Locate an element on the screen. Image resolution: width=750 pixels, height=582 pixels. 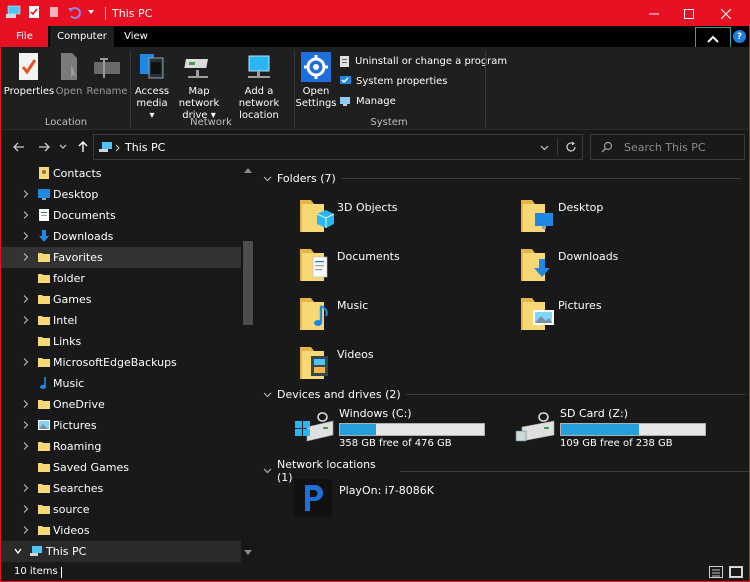
folder-tile-3d-objects: 3D Objects is located at coordinates (399, 218).